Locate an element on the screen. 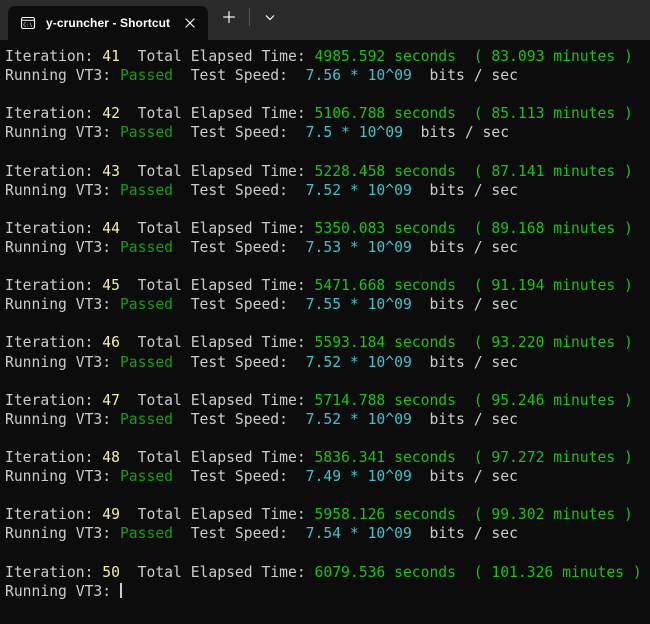  elapsed-minutes-value: ( 85.113 minutes ) is located at coordinates (553, 114).